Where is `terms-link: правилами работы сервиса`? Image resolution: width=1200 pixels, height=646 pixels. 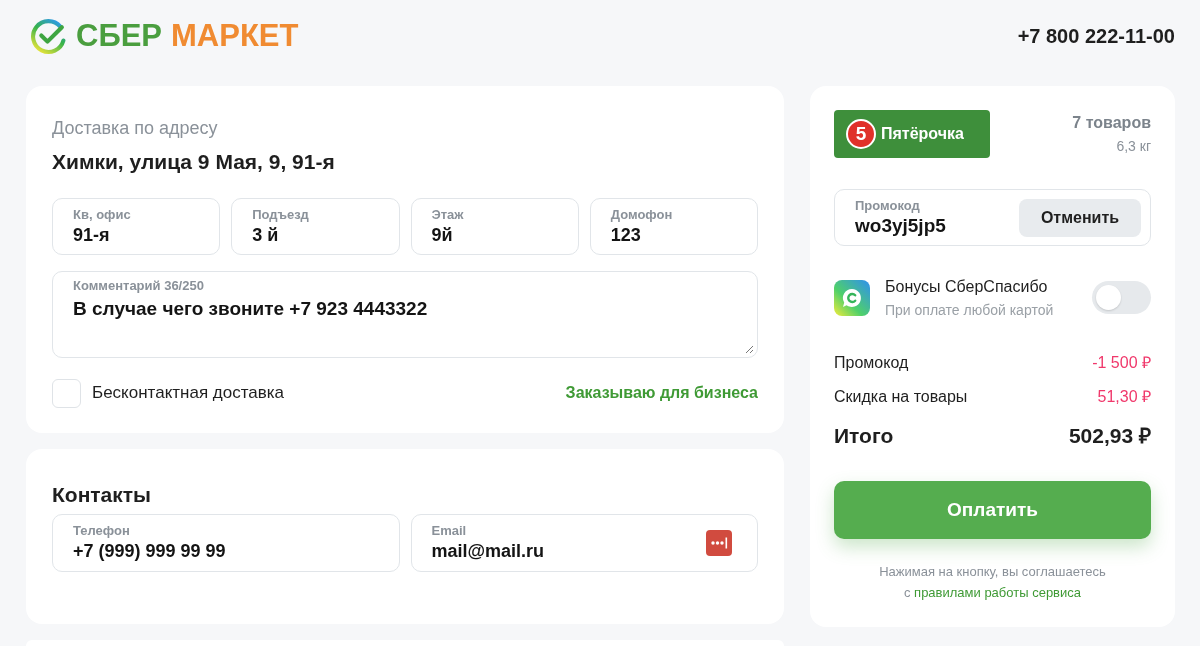
terms-link: правилами работы сервиса is located at coordinates (997, 592).